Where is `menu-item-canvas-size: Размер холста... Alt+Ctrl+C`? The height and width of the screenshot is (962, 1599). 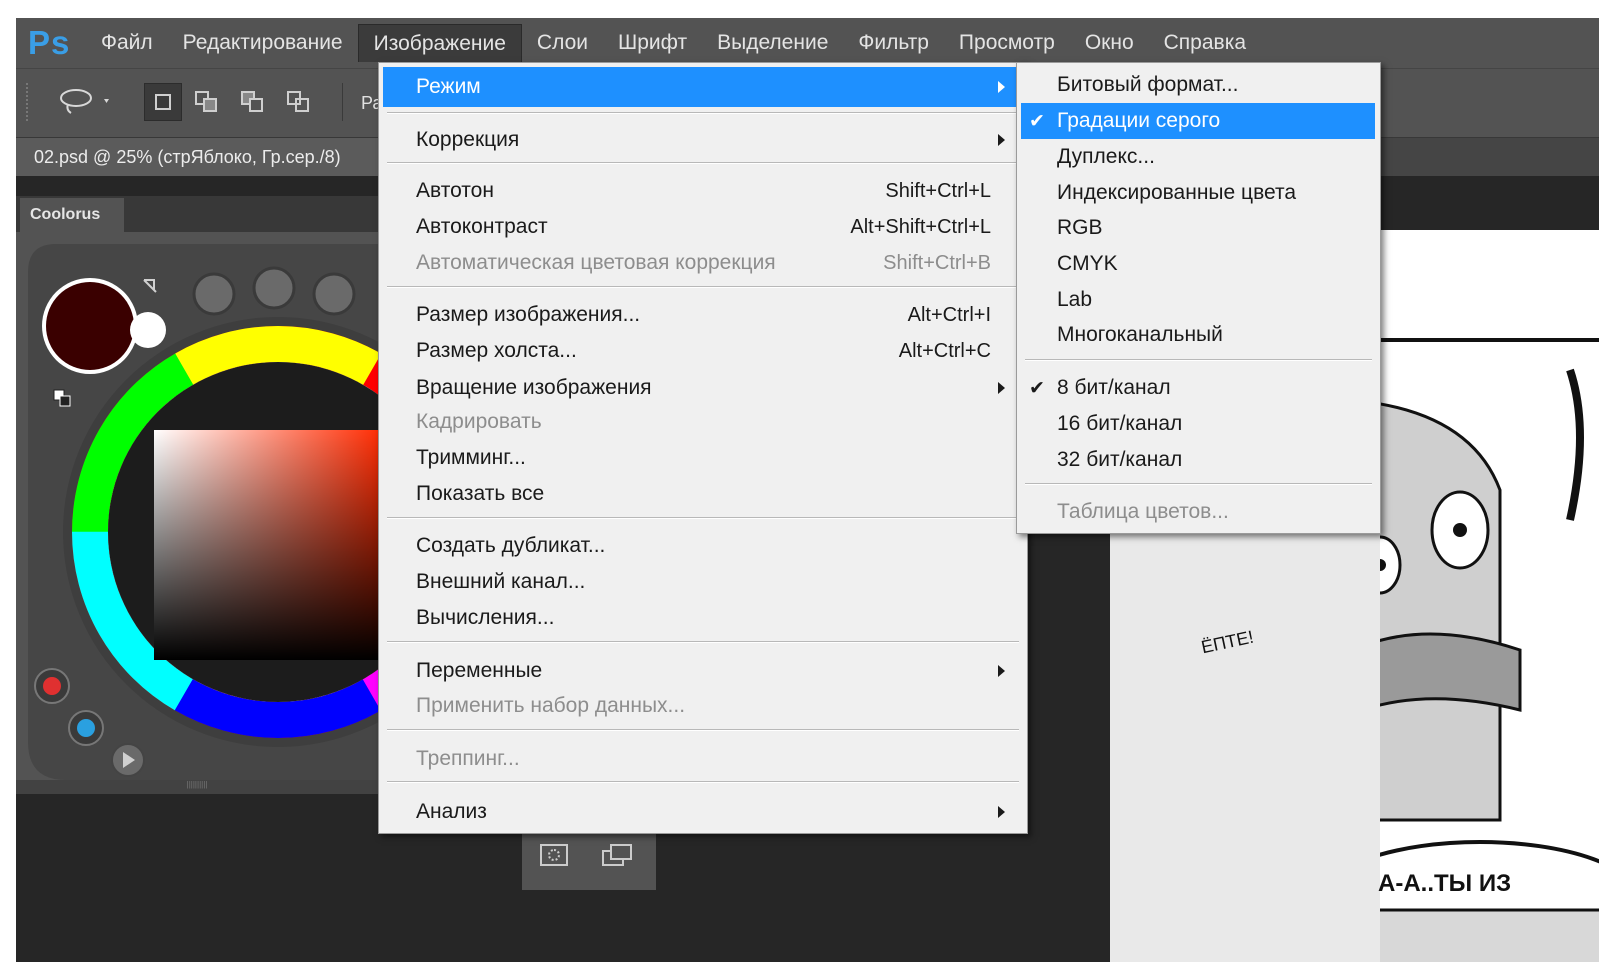 menu-item-canvas-size: Размер холста... Alt+Ctrl+C is located at coordinates (703, 351).